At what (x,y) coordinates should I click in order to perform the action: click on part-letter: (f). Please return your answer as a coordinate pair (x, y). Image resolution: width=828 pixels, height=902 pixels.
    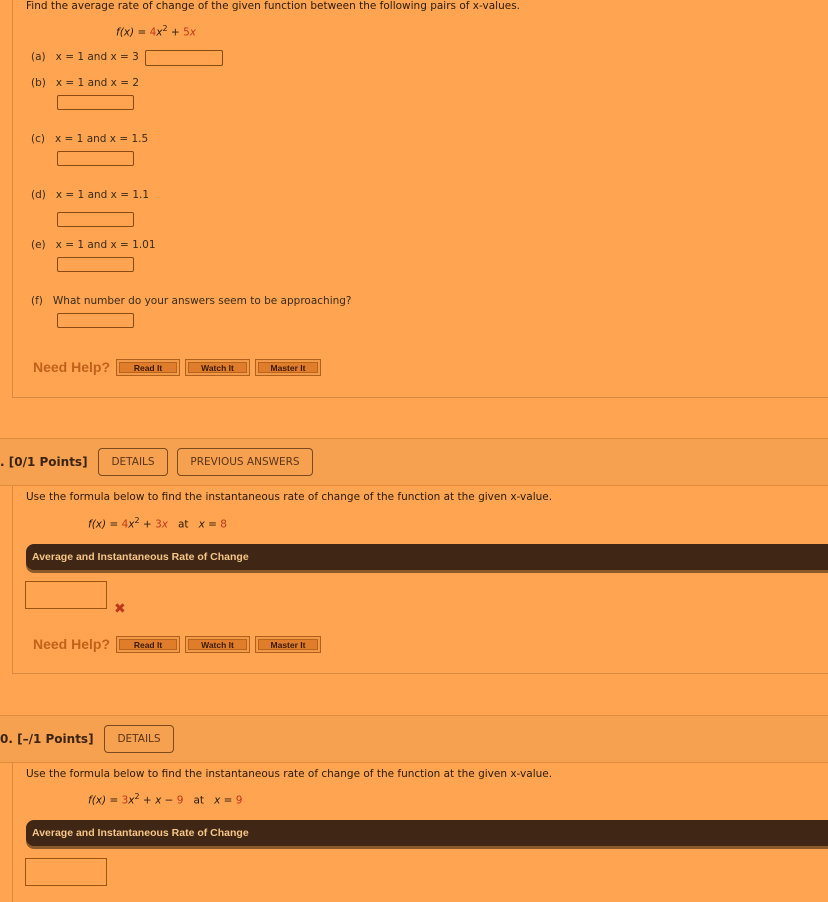
    Looking at the image, I should click on (37, 301).